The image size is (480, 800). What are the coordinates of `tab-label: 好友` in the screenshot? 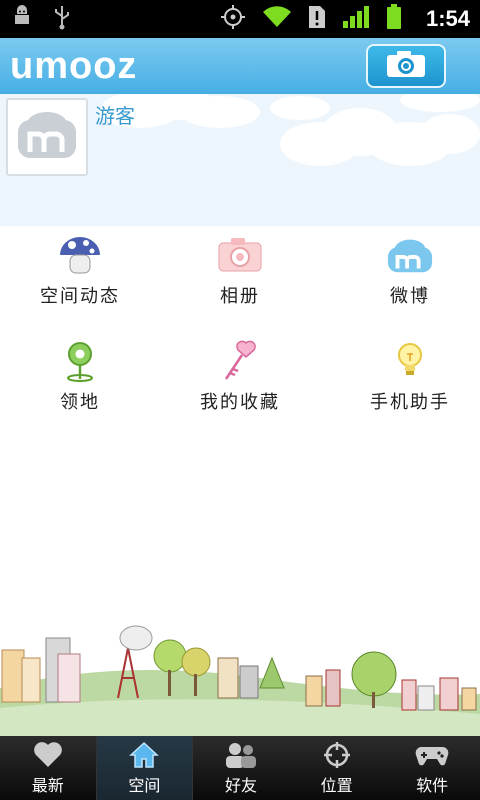 It's located at (240, 785).